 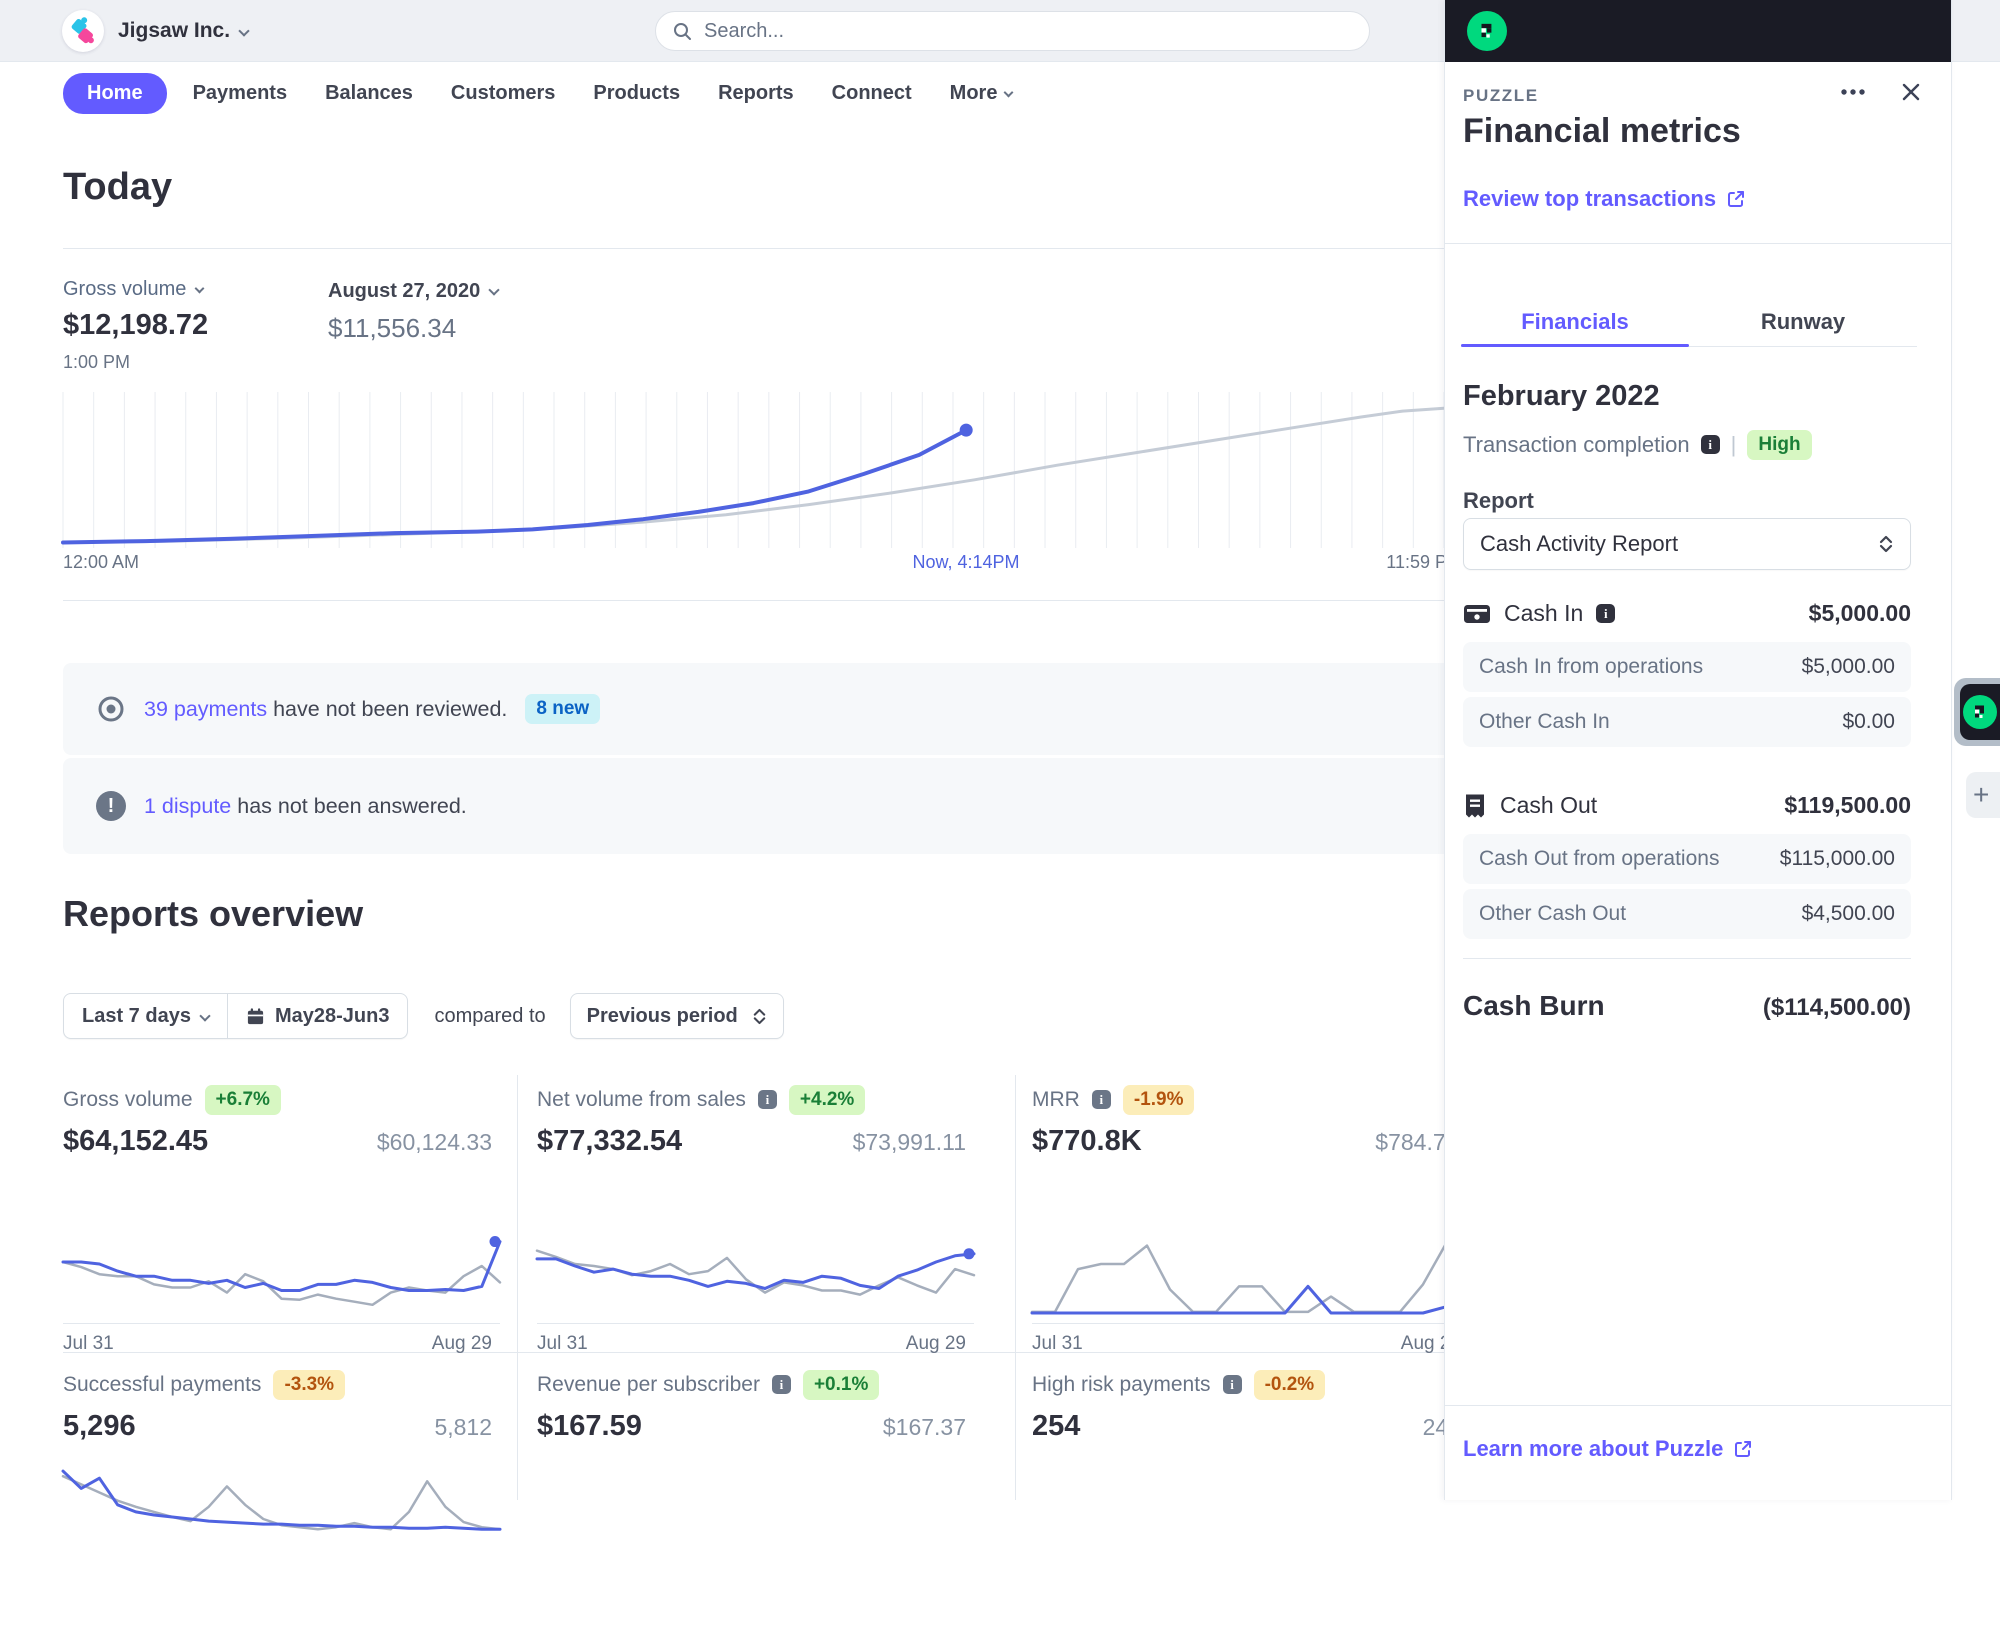 I want to click on completion-badge: High, so click(x=1779, y=445).